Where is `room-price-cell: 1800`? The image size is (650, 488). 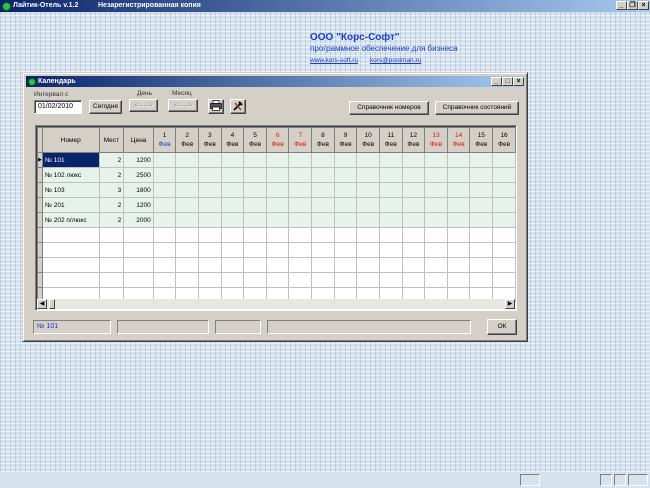 room-price-cell: 1800 is located at coordinates (138, 190).